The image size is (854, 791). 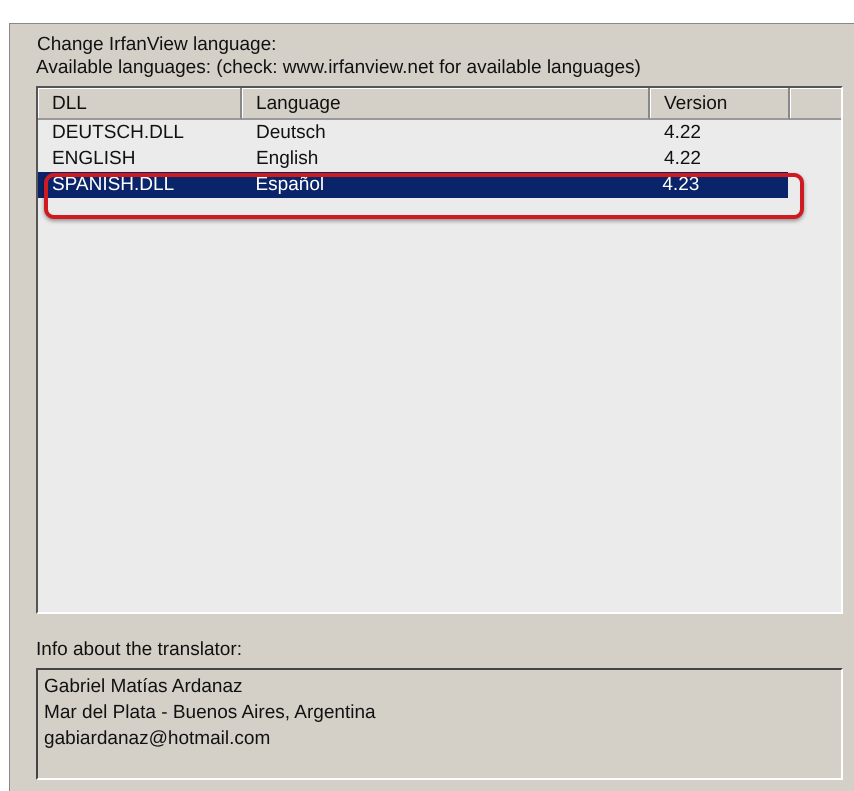 I want to click on language-row: ENGLISH English 4.22, so click(x=439, y=159).